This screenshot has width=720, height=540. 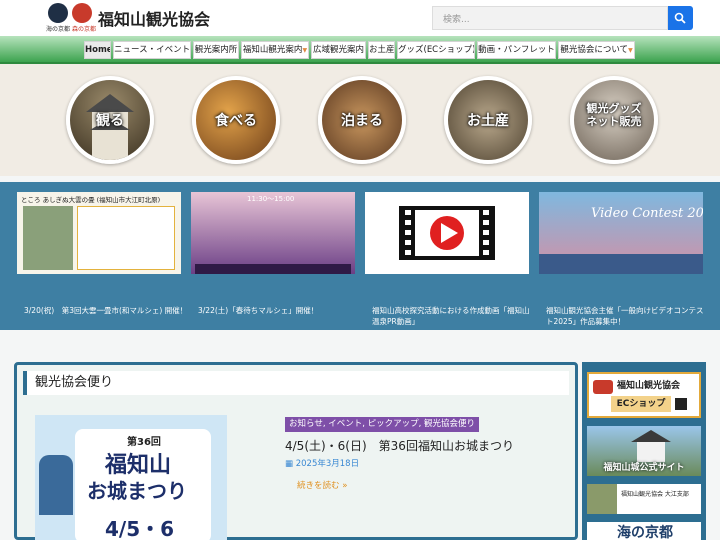 I want to click on slide-caption: 3/22(土)「春待ちマルシェ」開催！, so click(x=280, y=310).